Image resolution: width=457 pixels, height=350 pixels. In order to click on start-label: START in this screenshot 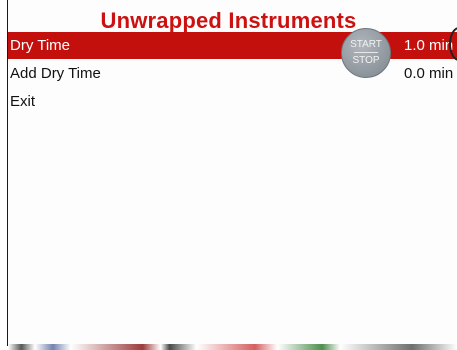, I will do `click(366, 44)`.